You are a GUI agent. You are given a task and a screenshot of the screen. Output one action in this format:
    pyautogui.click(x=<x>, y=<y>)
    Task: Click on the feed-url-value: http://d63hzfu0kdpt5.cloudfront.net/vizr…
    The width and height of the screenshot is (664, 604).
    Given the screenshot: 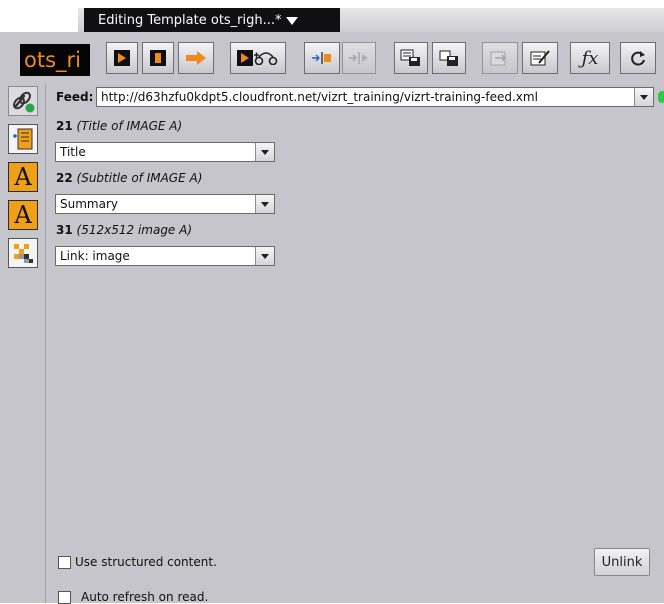 What is the action you would take?
    pyautogui.click(x=319, y=97)
    